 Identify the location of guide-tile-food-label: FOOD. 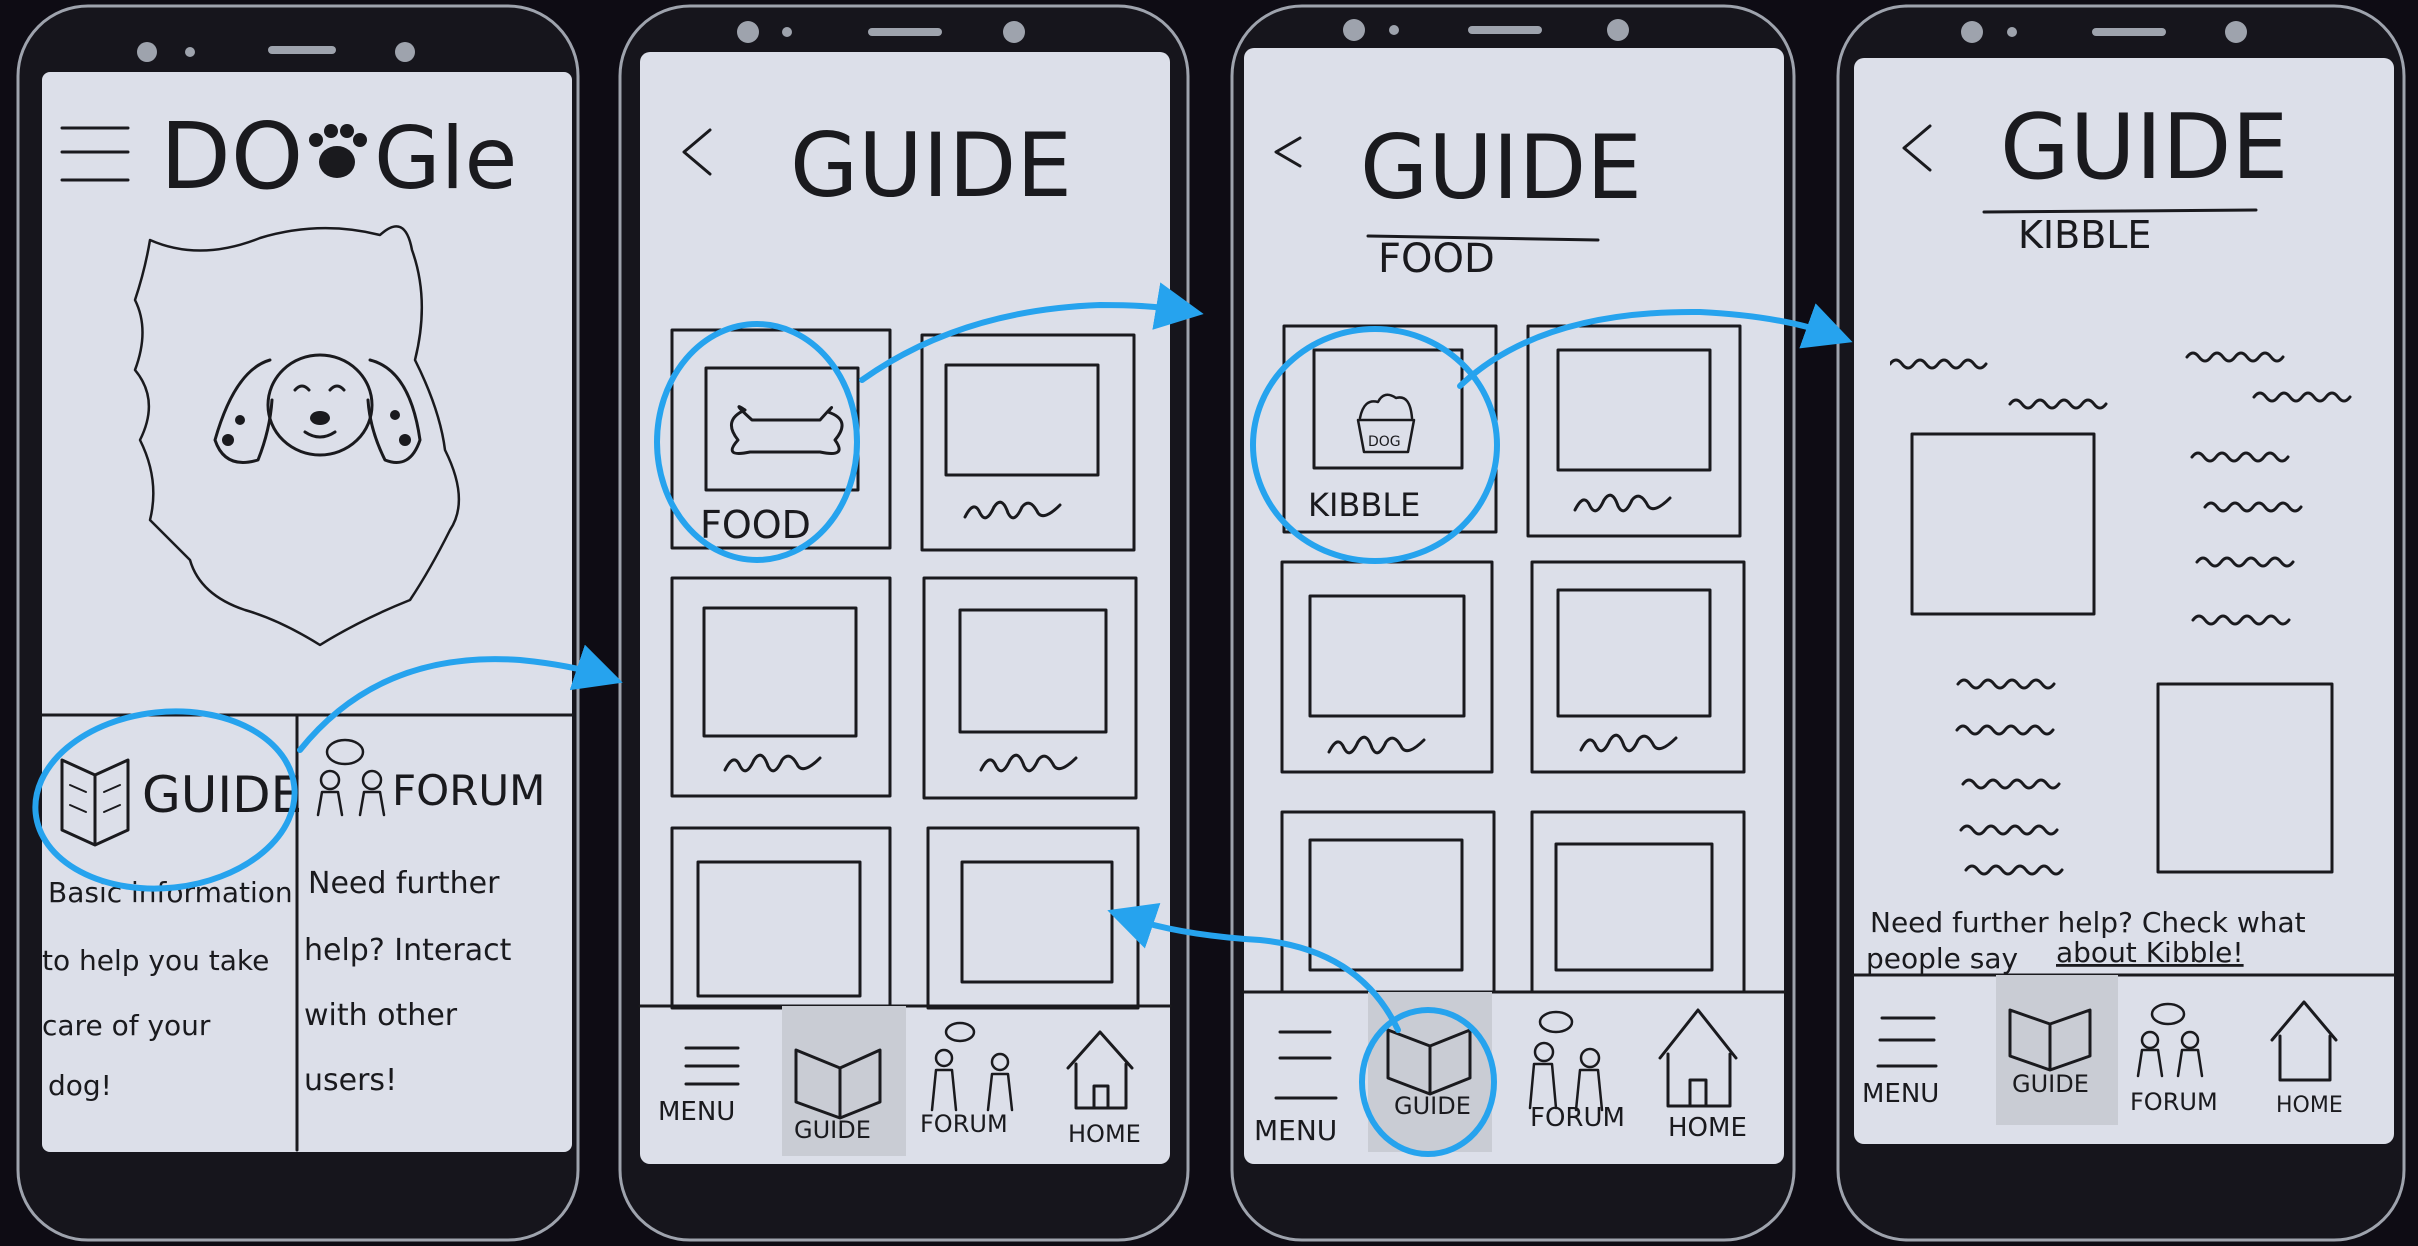
(755, 525).